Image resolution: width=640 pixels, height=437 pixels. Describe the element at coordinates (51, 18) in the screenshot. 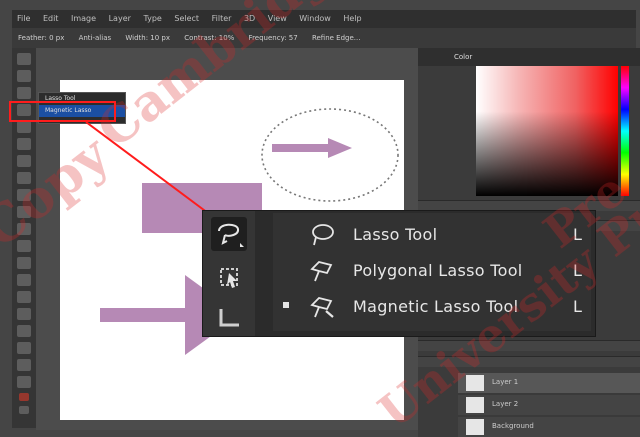

I see `menu-edit: Edit` at that location.